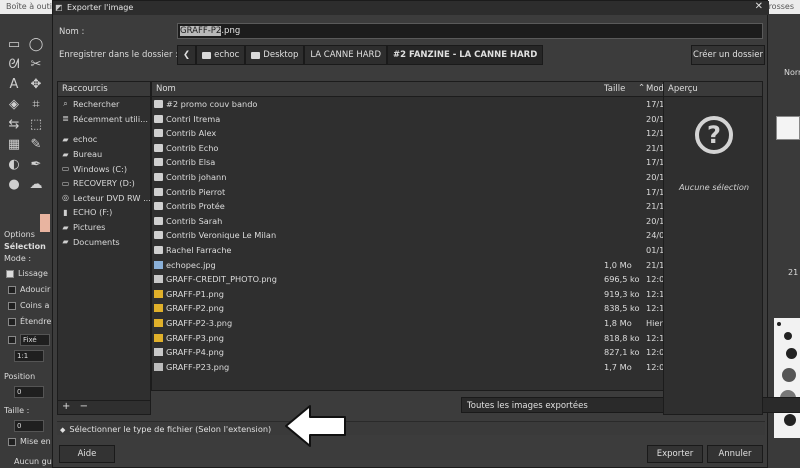 The height and width of the screenshot is (468, 800). Describe the element at coordinates (281, 55) in the screenshot. I see `path-crumb-label: Desktop` at that location.